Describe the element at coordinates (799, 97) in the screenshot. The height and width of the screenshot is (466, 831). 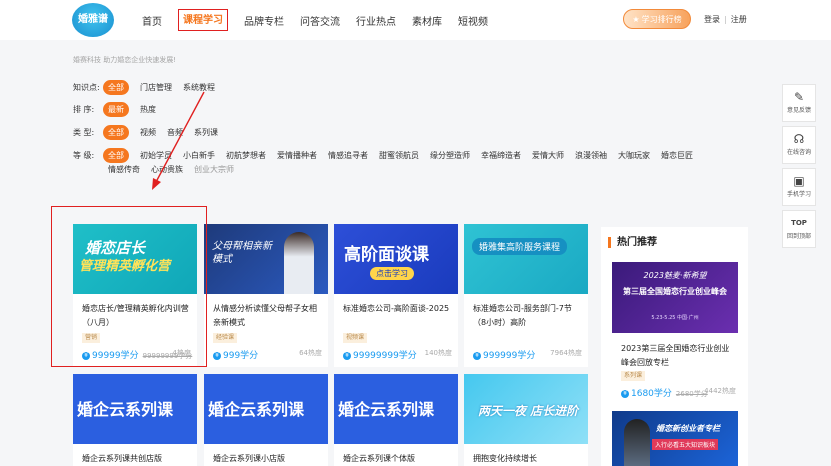
I see `feedback-icon: ✎` at that location.